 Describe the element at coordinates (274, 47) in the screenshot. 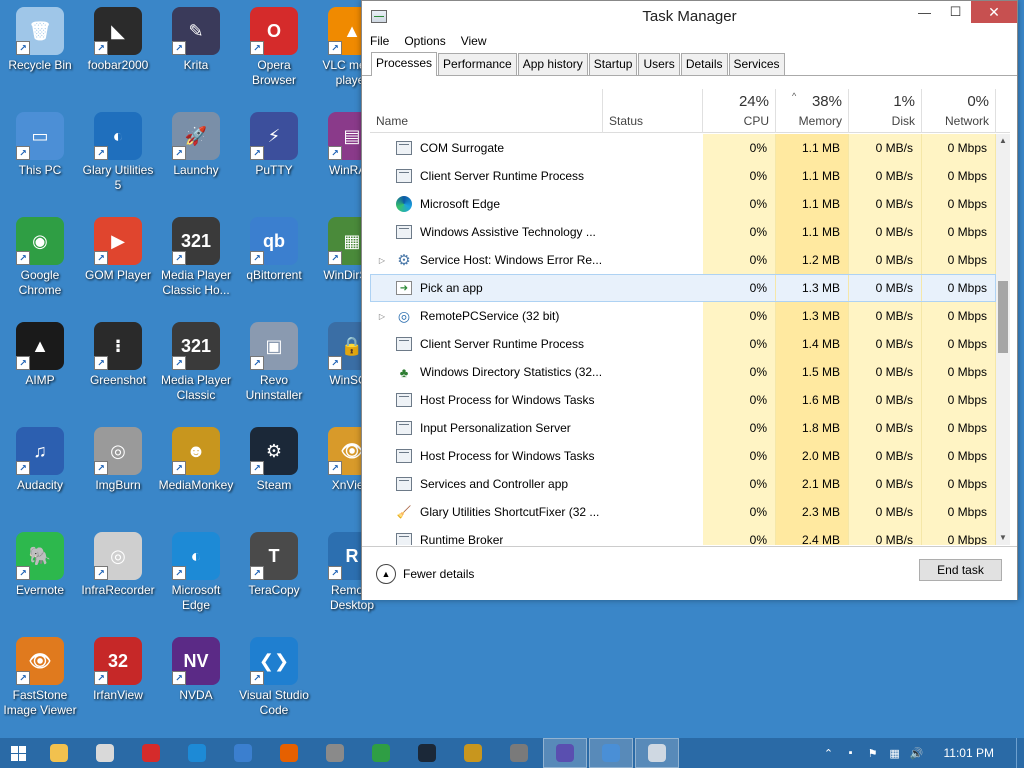

I see `desktop-shortcut: O ↗ Opera Browser` at that location.